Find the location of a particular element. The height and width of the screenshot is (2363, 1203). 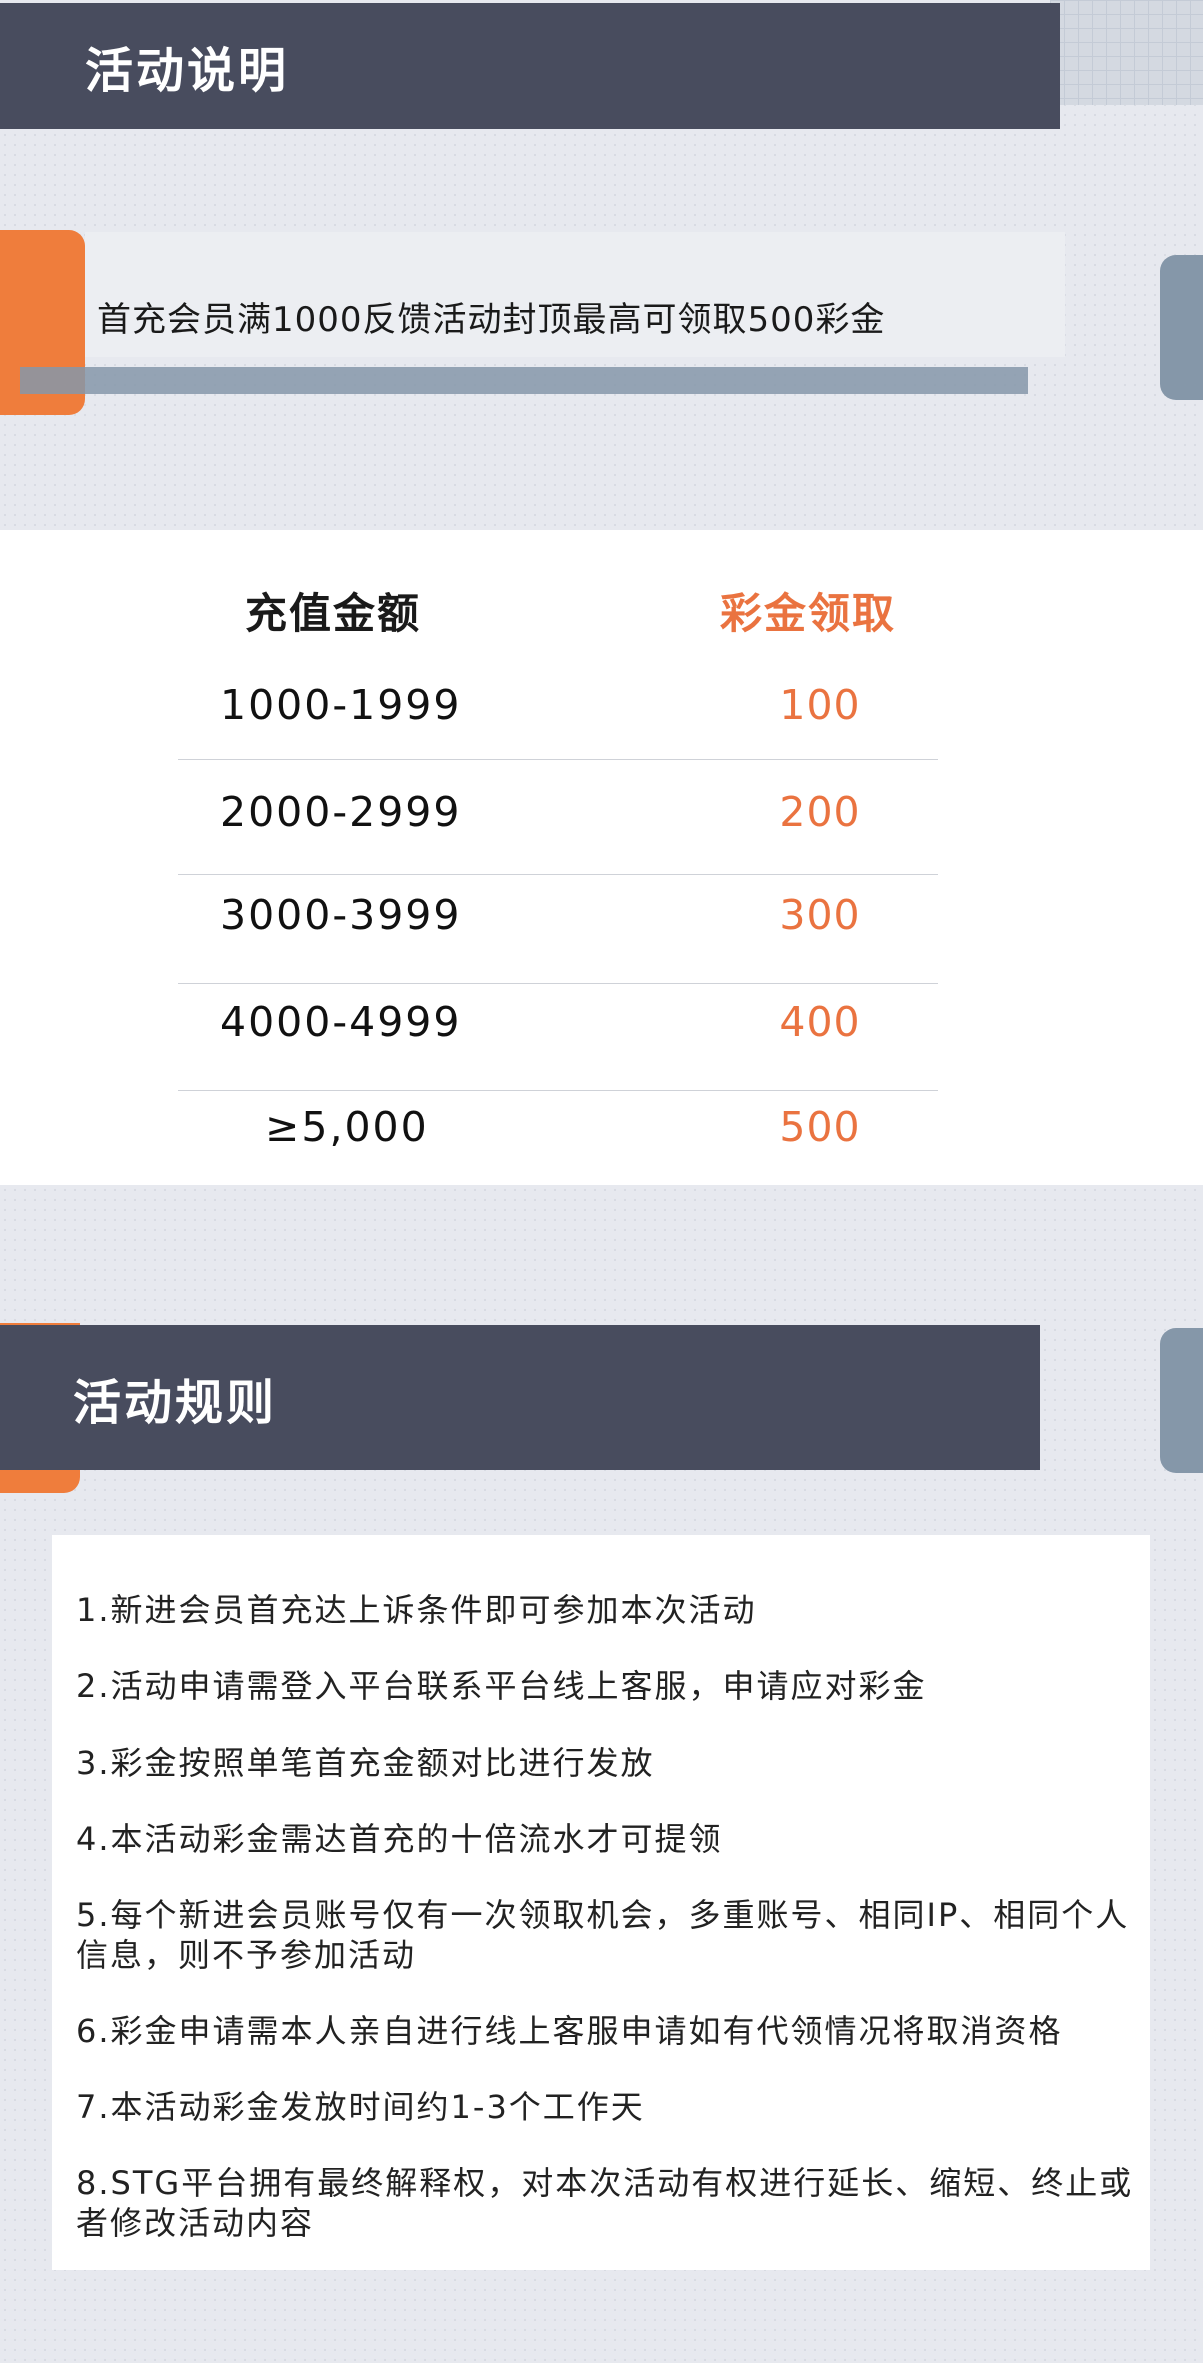

rule-item: 7.本活动彩金发放时间约1-3个工作天 is located at coordinates (360, 2107).